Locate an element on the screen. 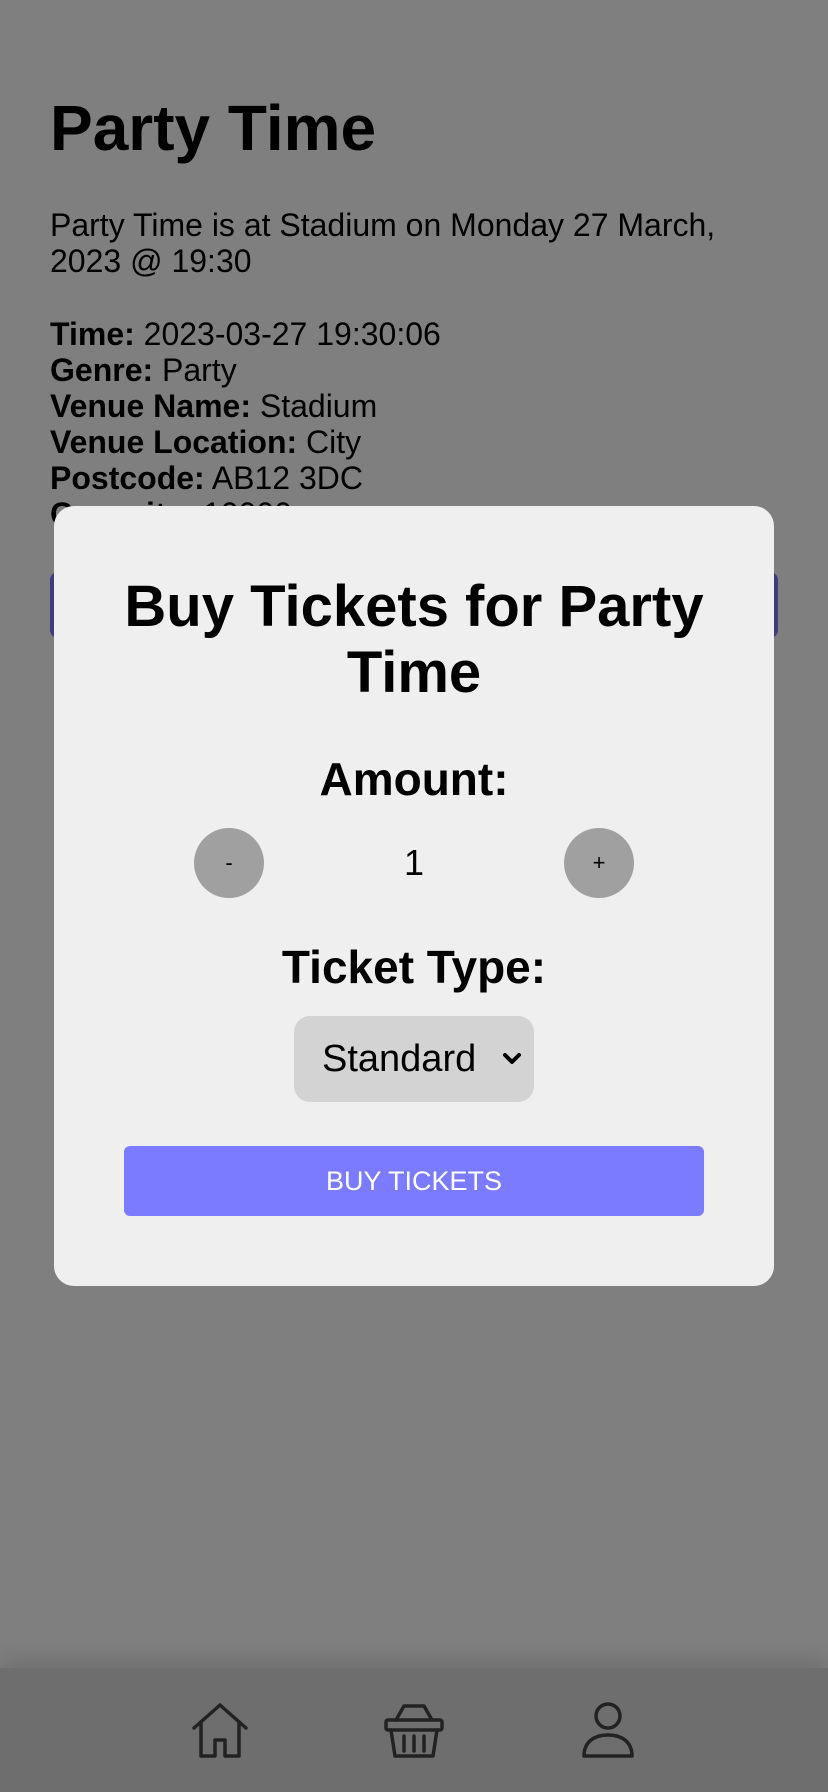 Image resolution: width=828 pixels, height=1792 pixels. amount-label: Amount: is located at coordinates (414, 779).